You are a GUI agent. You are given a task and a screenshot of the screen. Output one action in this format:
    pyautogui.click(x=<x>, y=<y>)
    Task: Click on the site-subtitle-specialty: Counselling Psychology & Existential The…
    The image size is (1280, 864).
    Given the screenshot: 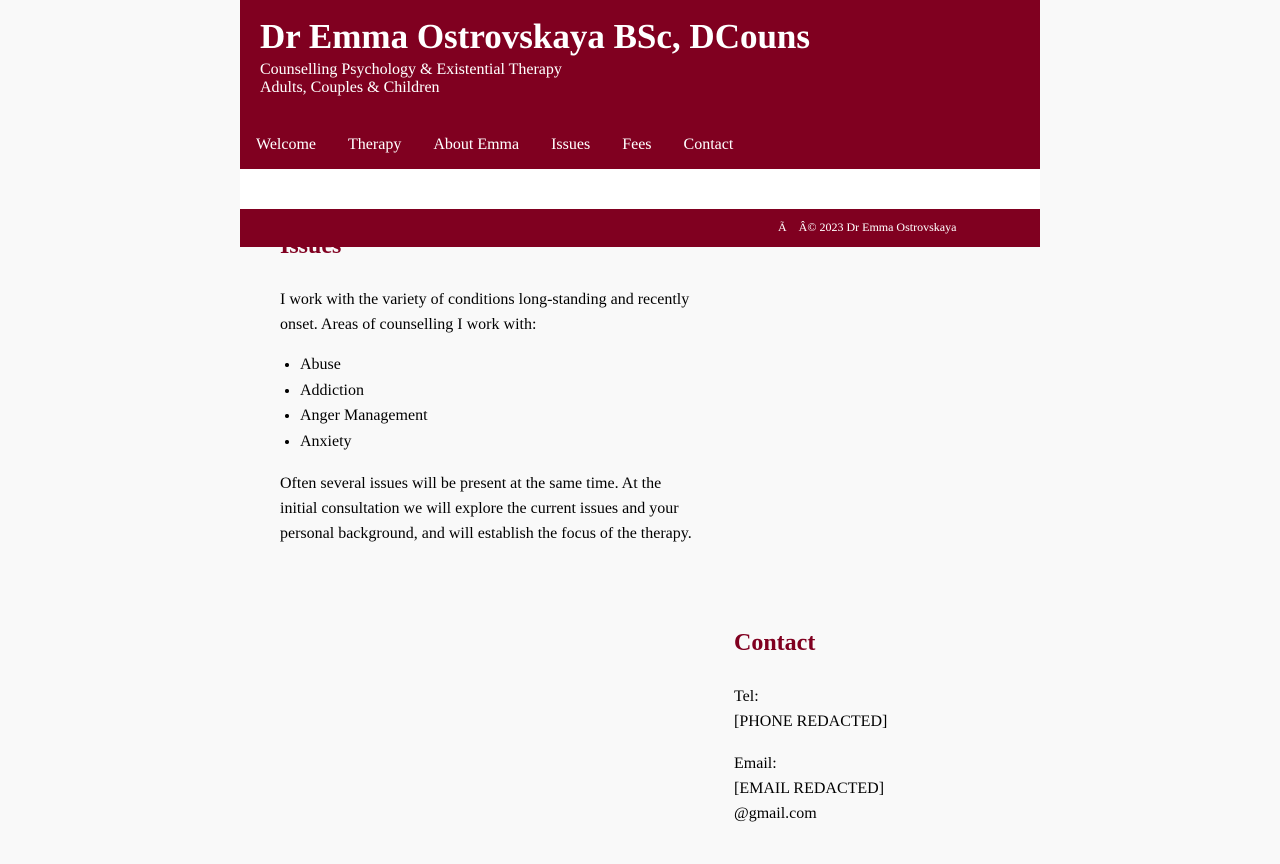 What is the action you would take?
    pyautogui.click(x=411, y=69)
    